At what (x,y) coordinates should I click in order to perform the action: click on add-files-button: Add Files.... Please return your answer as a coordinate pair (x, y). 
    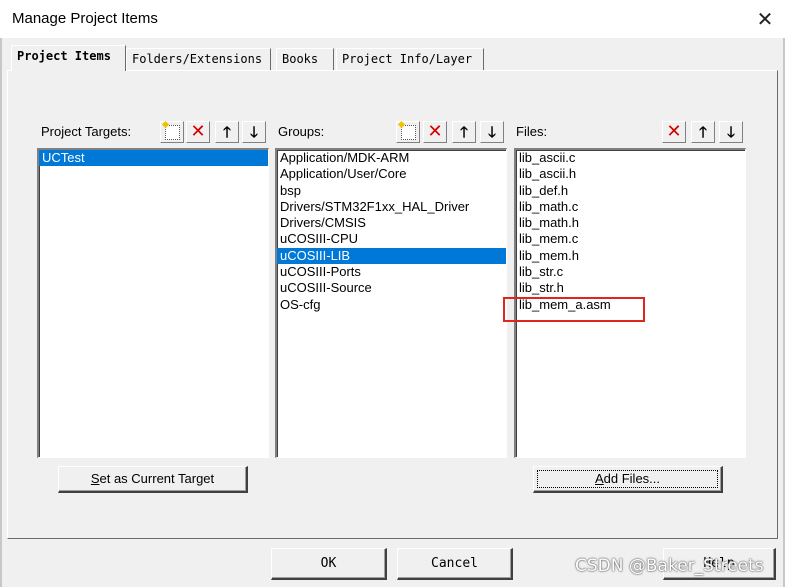
    Looking at the image, I should click on (628, 479).